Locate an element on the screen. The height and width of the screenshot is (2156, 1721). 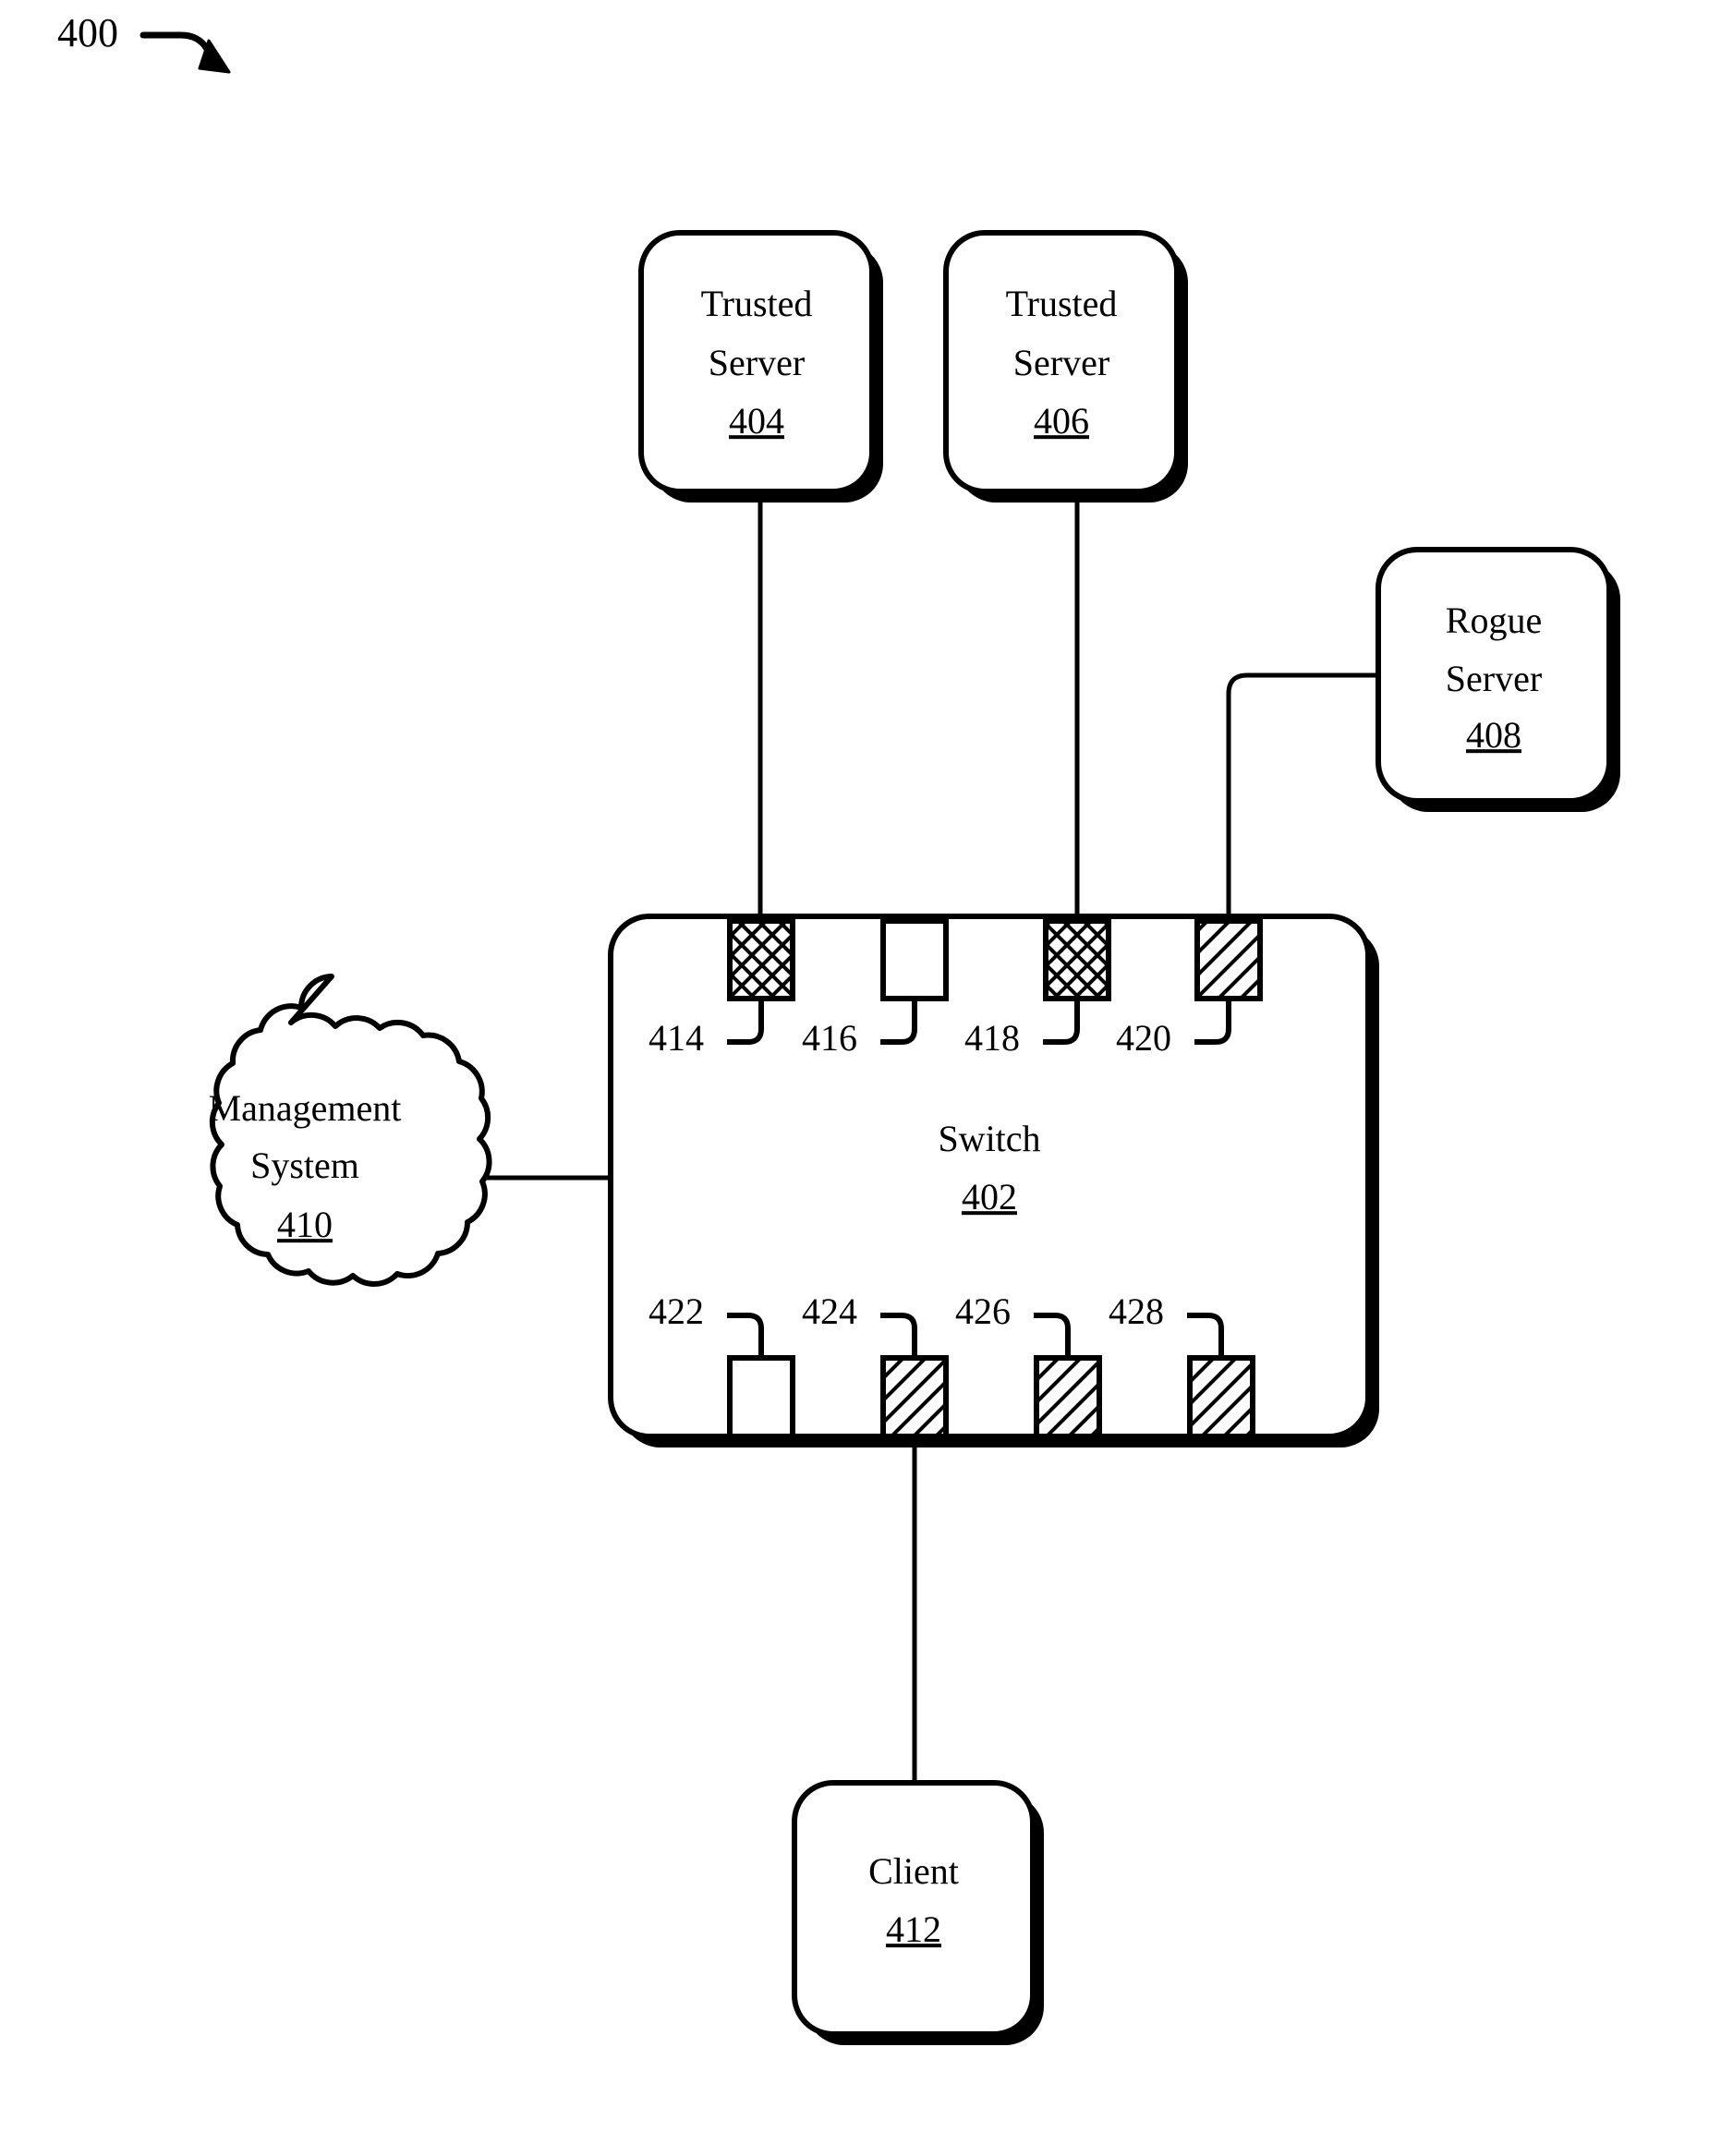
switch-402-label: Switch is located at coordinates (989, 1138).